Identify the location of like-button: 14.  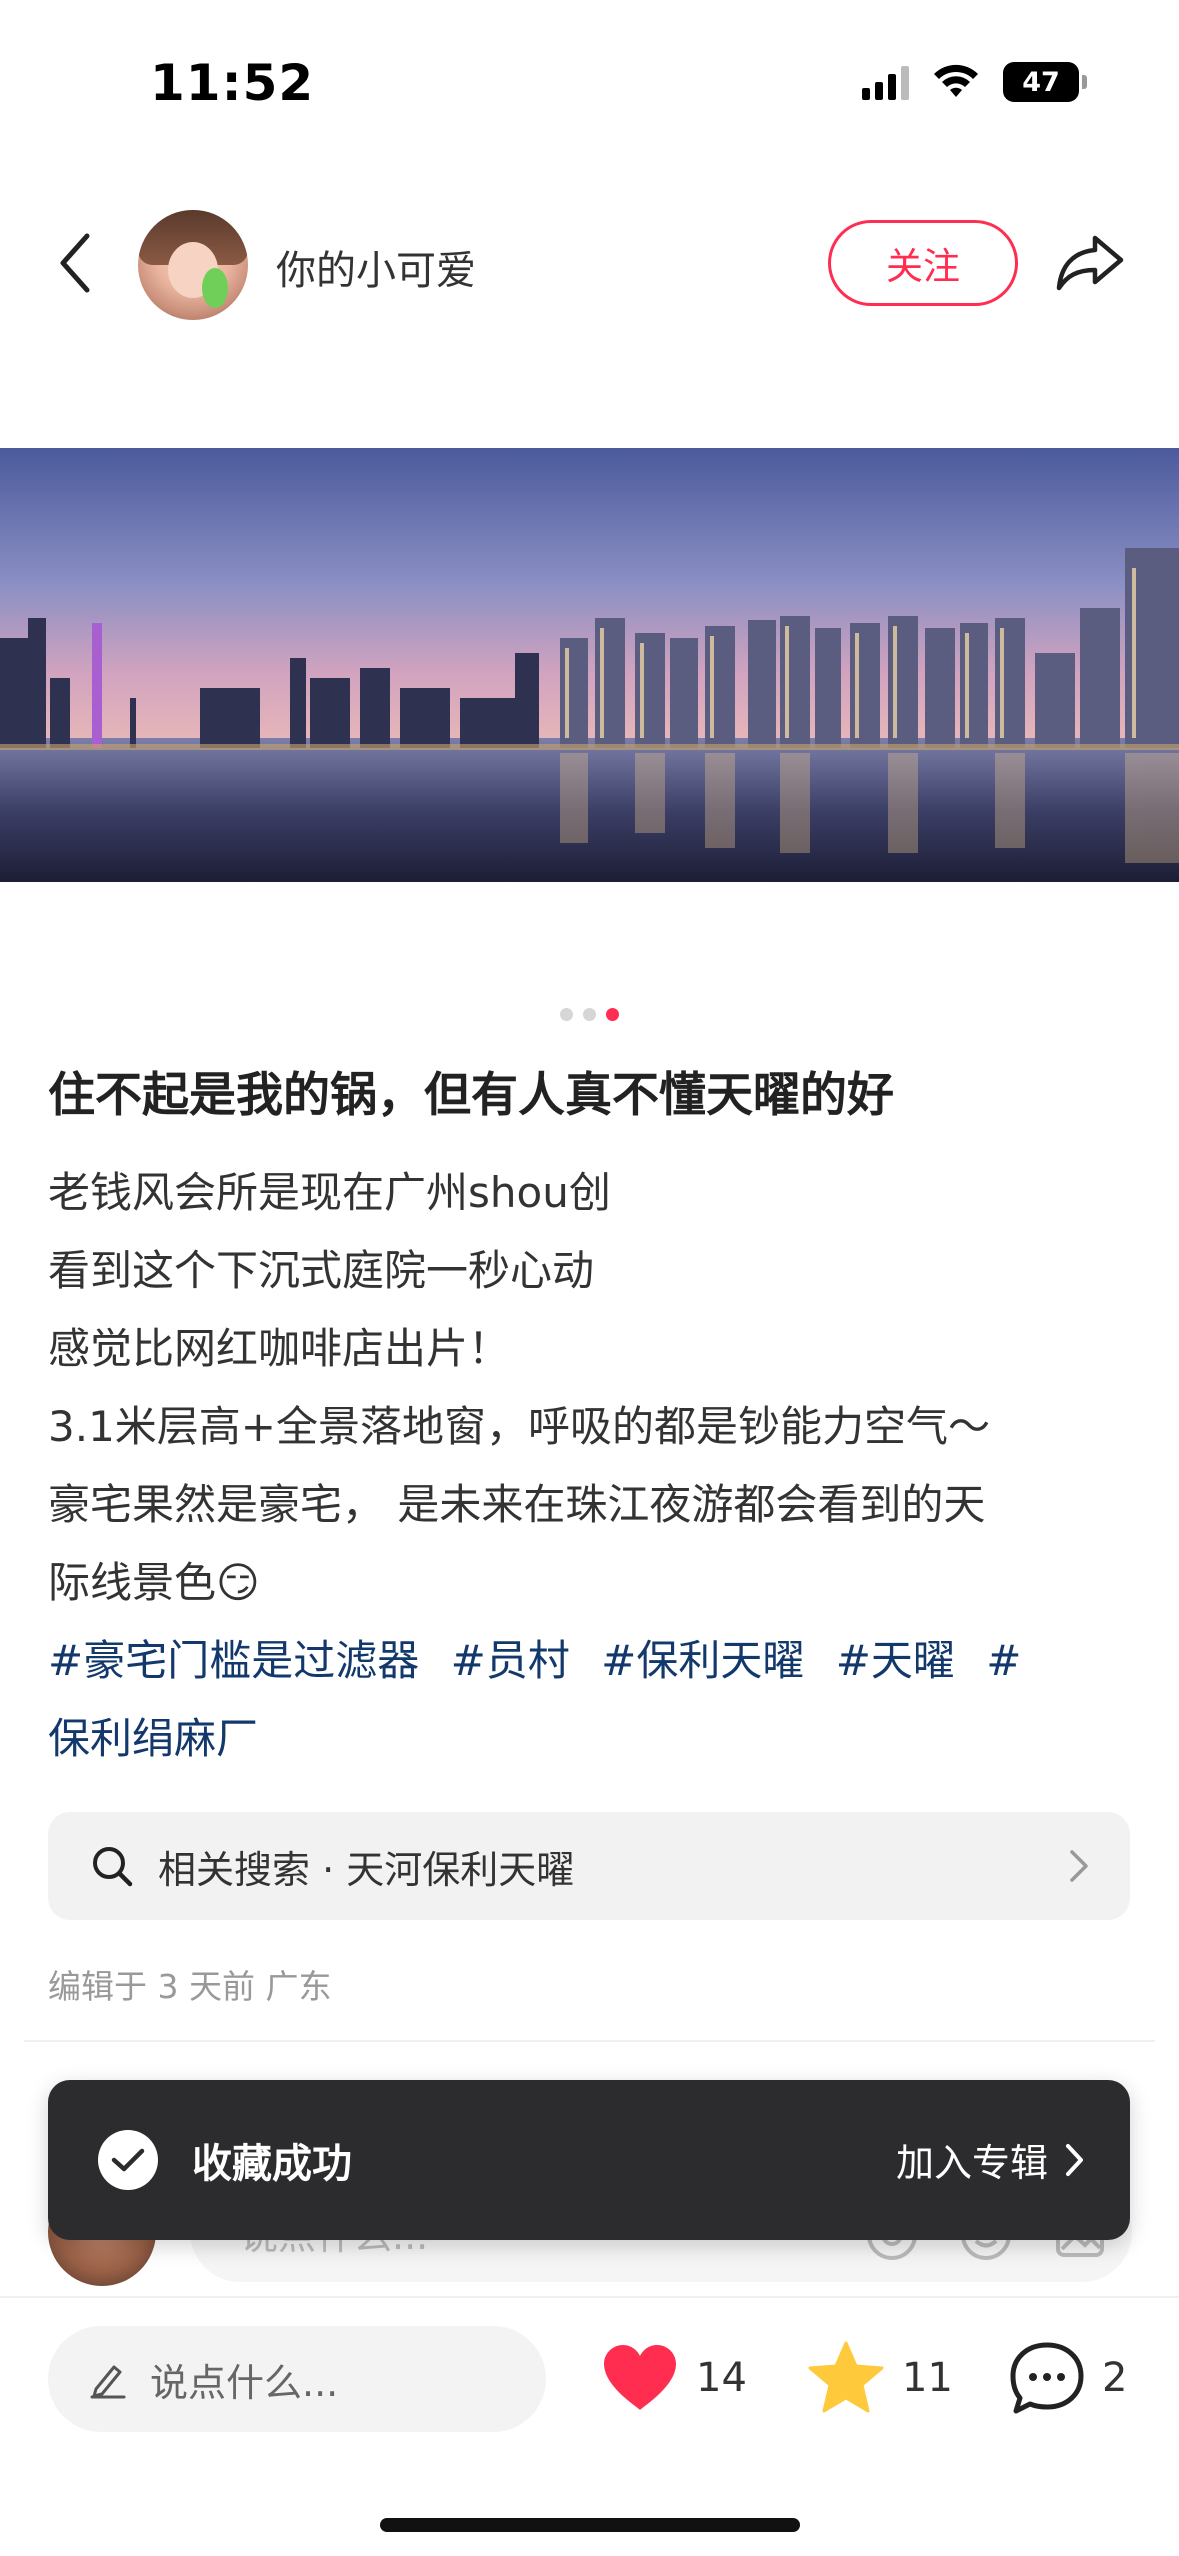
(673, 2378).